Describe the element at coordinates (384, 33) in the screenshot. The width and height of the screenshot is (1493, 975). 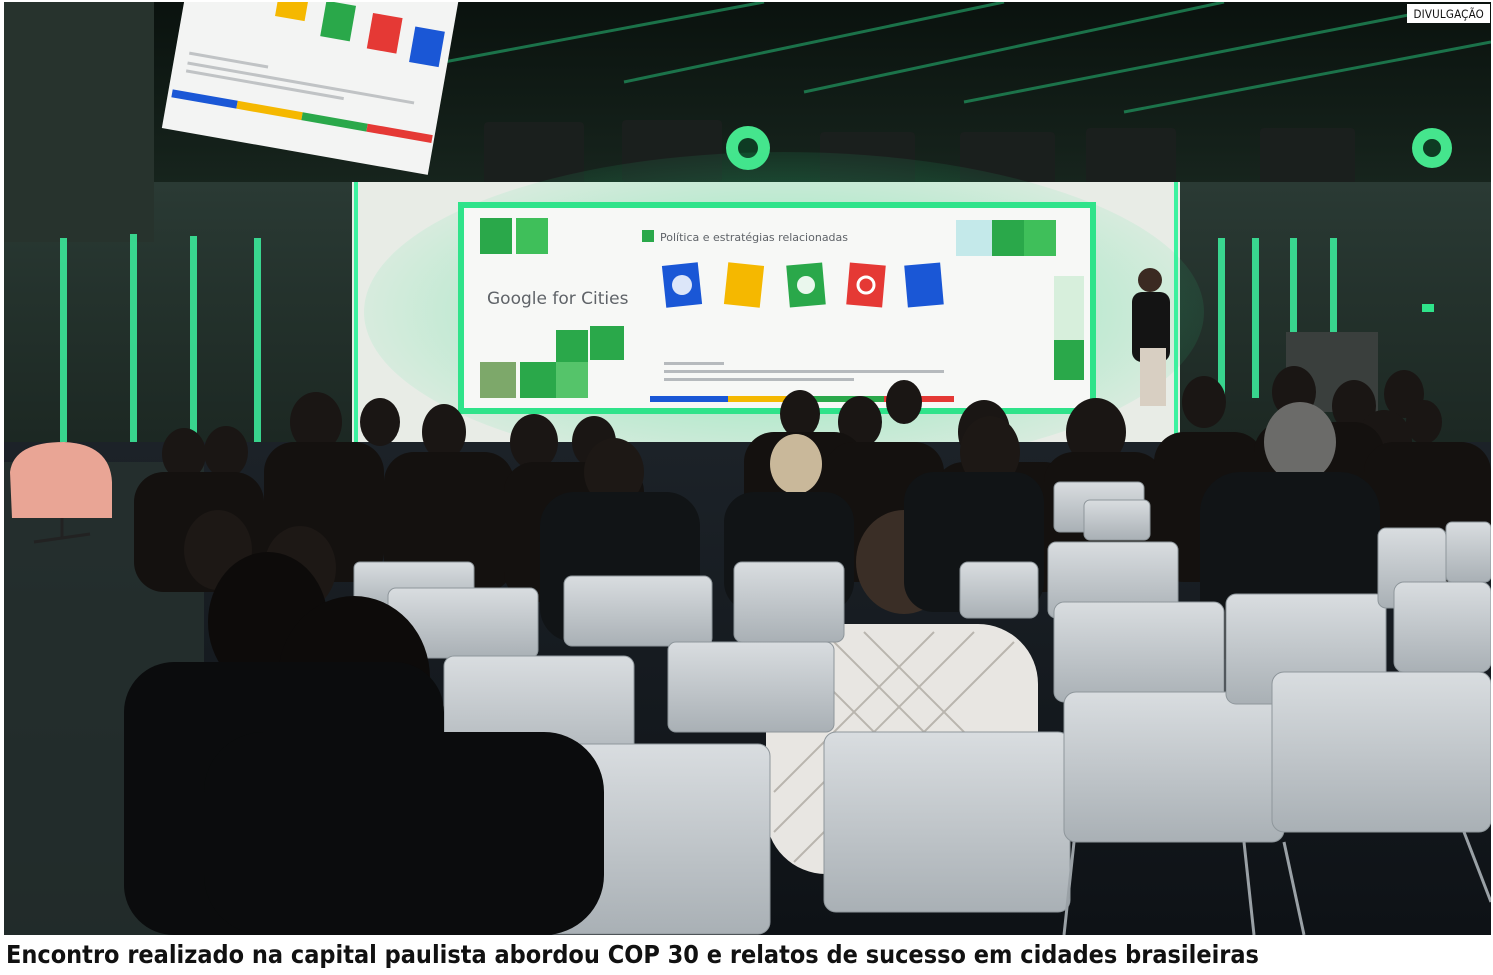
I see `recycle-icon-monitor` at that location.